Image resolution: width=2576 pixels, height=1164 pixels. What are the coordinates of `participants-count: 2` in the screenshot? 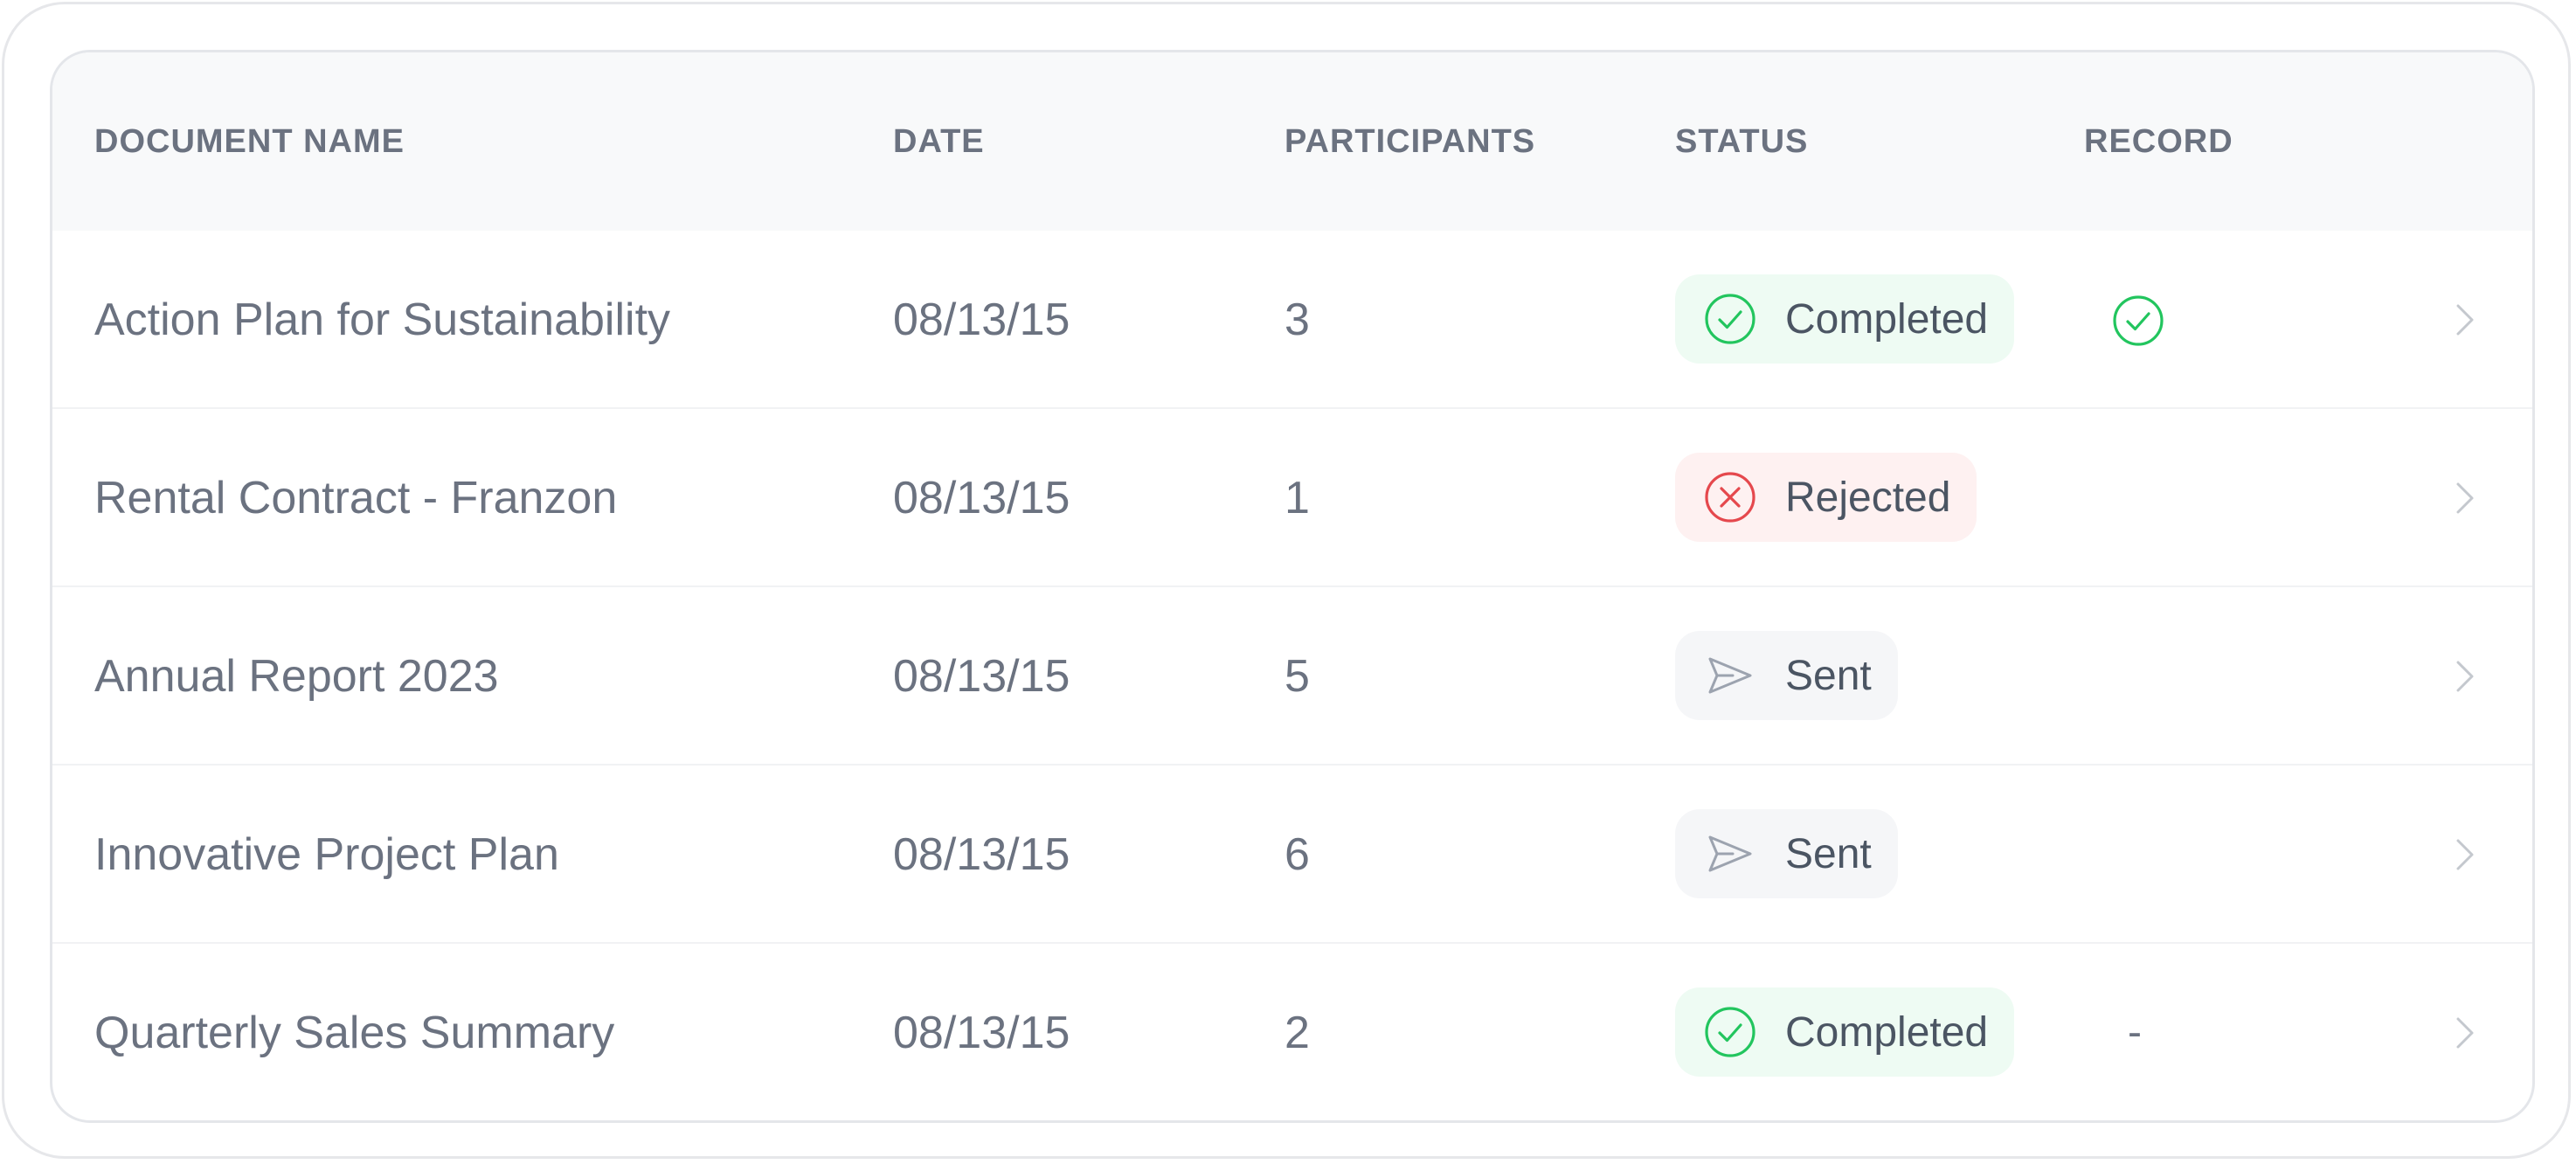 It's located at (1297, 1033).